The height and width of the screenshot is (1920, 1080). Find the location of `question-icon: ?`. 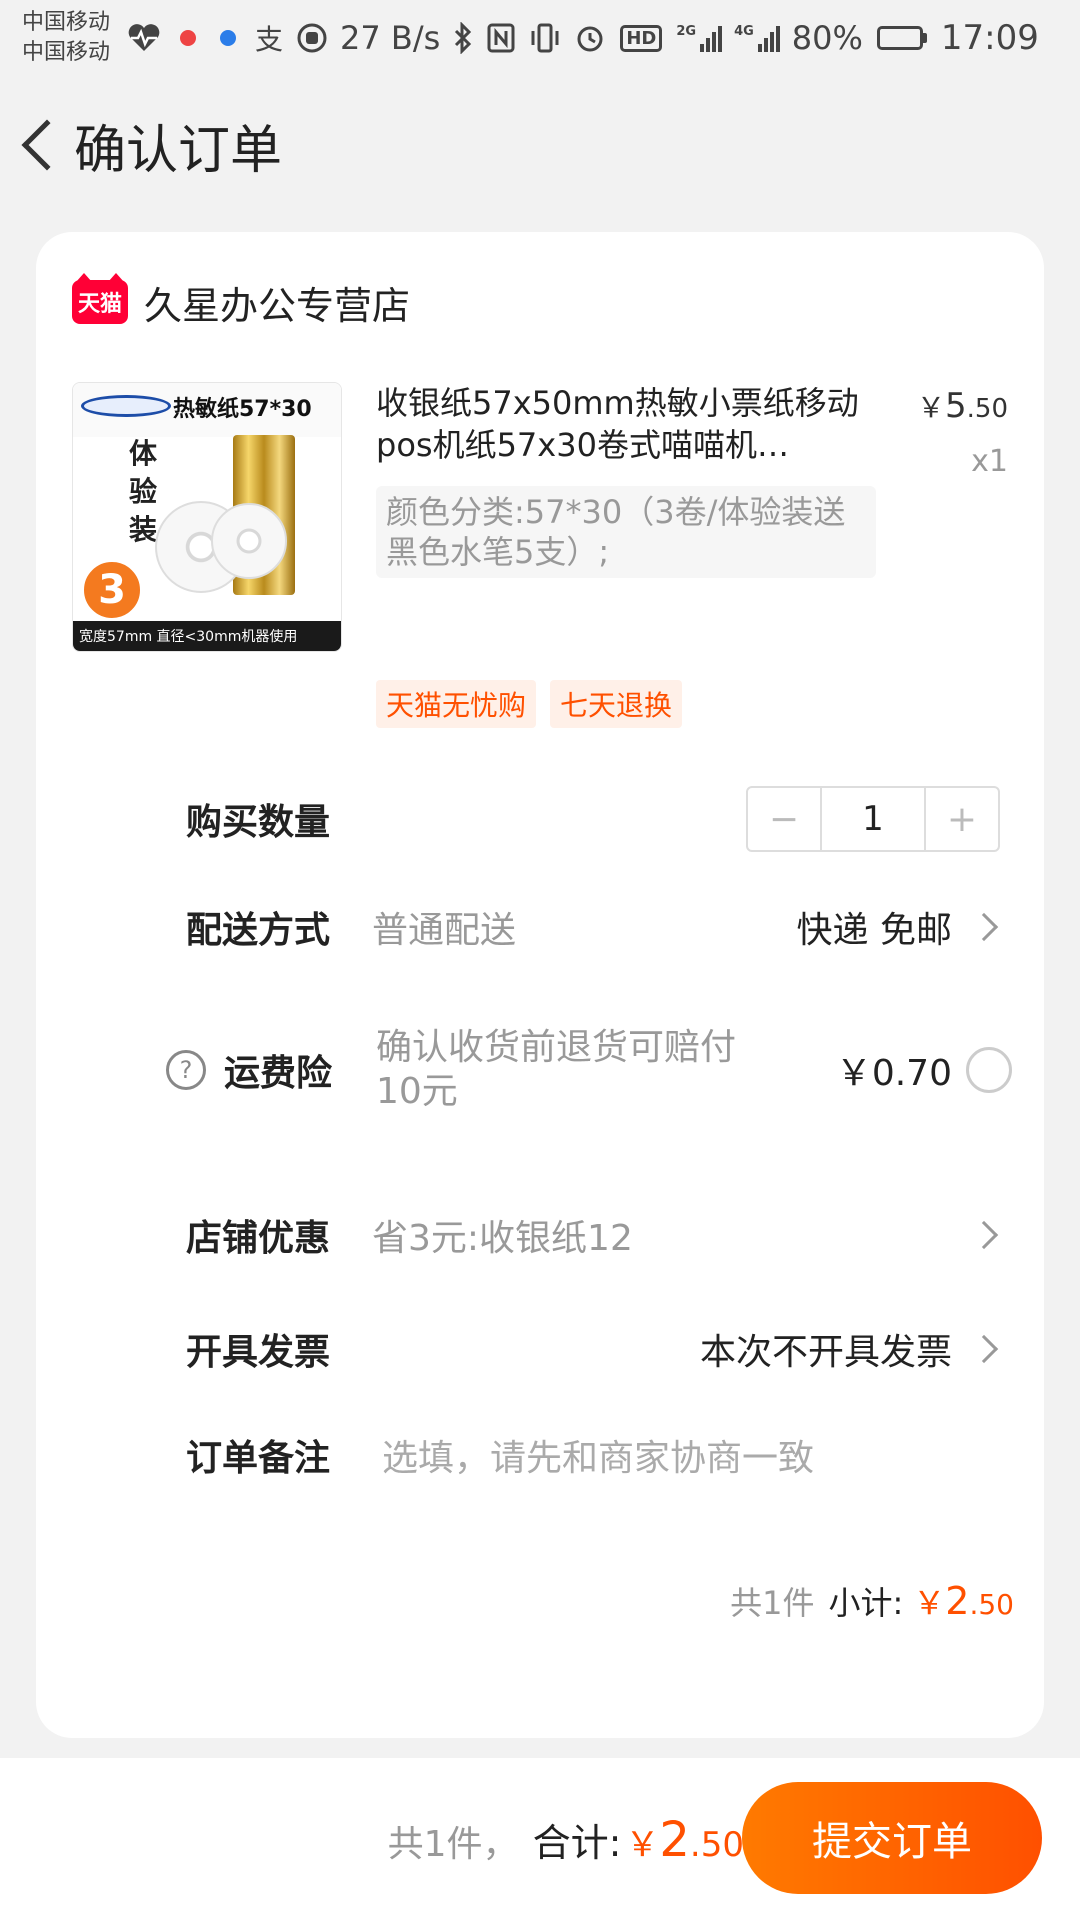

question-icon: ? is located at coordinates (186, 1070).